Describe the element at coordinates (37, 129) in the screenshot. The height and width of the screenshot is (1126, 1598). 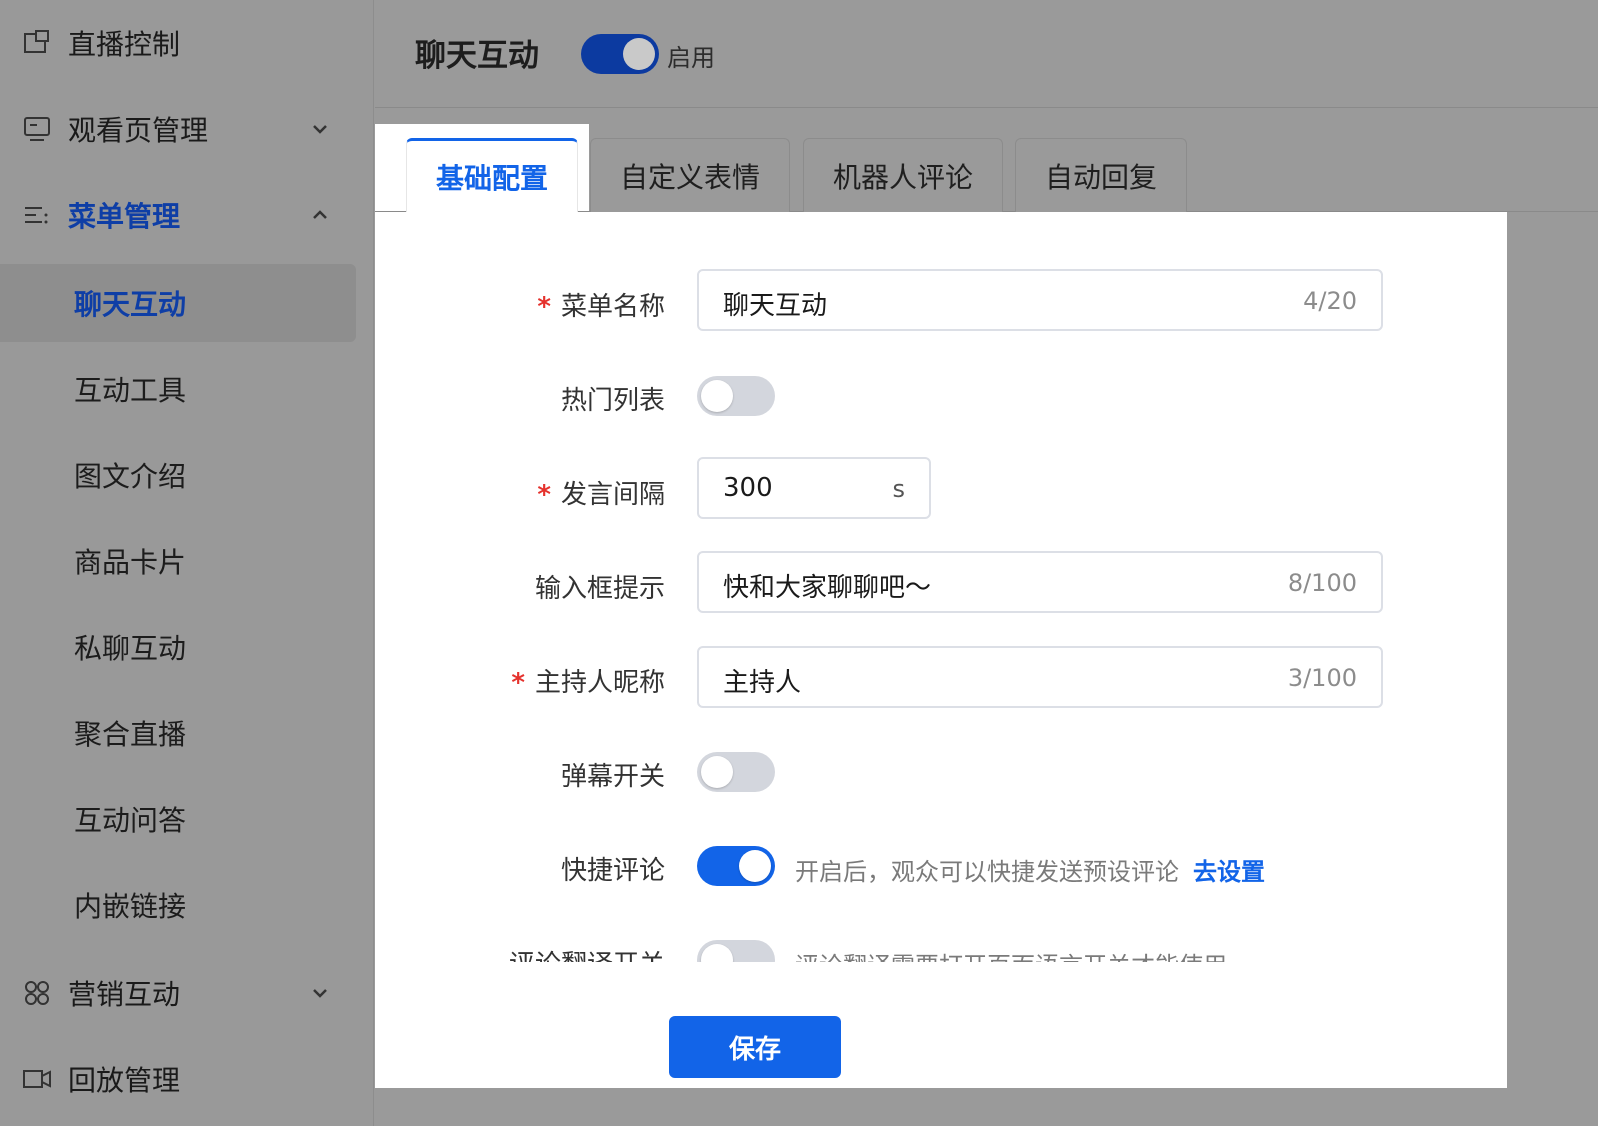
I see `screen-icon` at that location.